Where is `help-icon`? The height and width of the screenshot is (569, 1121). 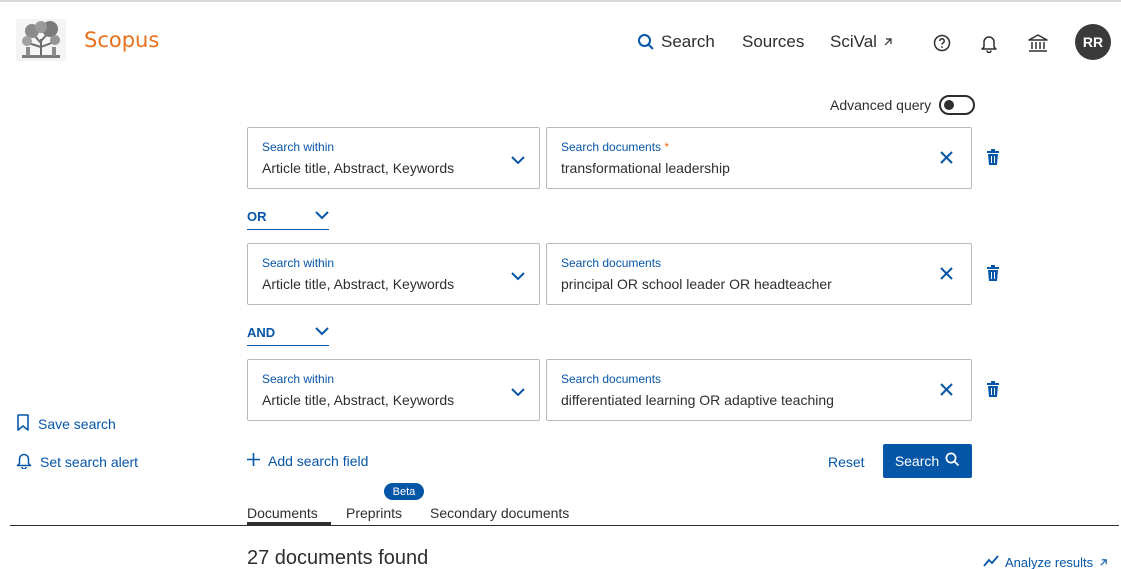 help-icon is located at coordinates (942, 43).